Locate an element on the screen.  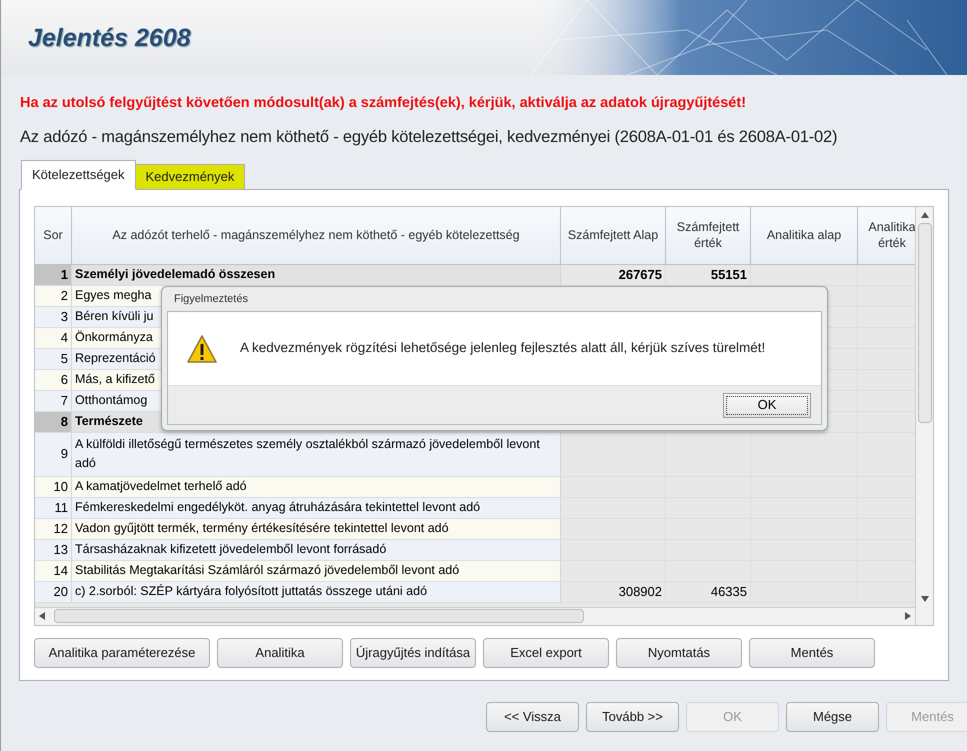
footer-button: << Vissza is located at coordinates (532, 717).